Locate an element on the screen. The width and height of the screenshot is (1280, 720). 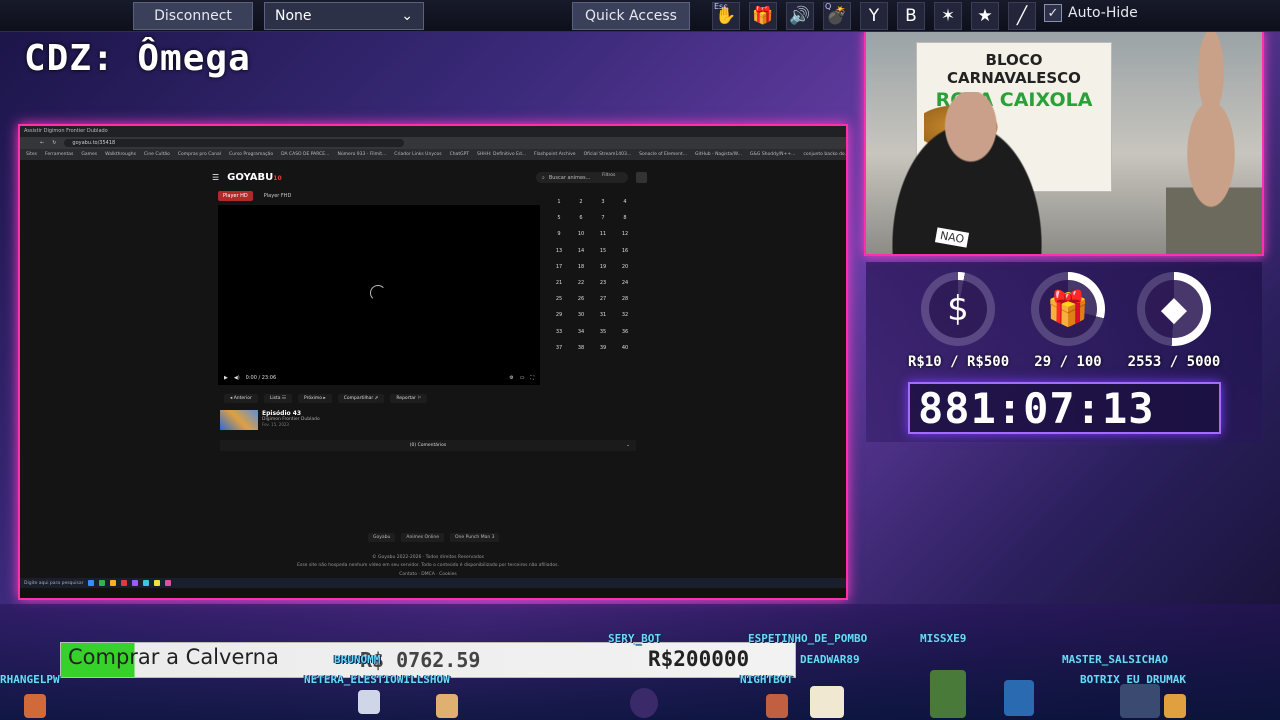
bookmark-item: Compras pro Canal is located at coordinates (199, 154).